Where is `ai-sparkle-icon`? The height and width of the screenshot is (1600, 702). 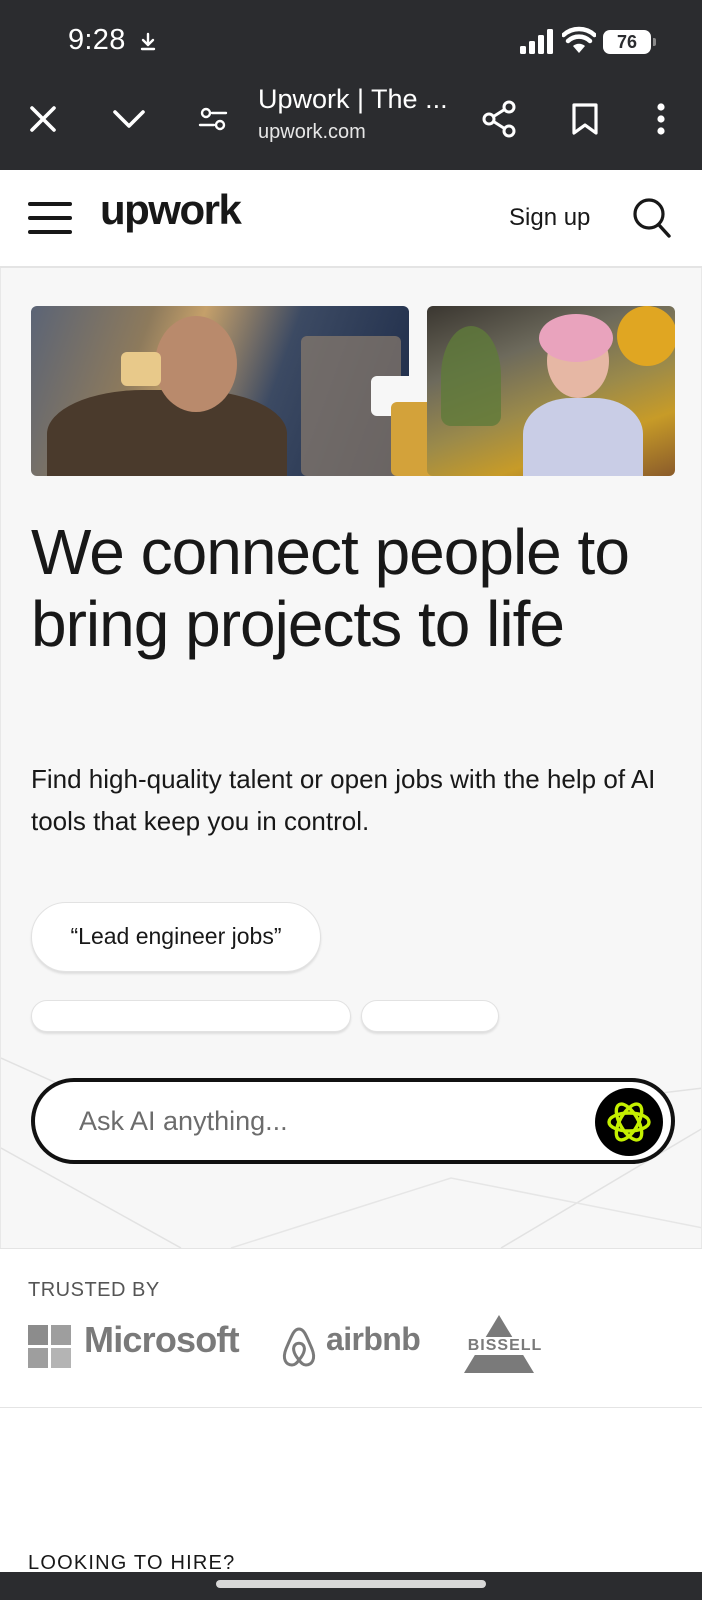 ai-sparkle-icon is located at coordinates (629, 1122).